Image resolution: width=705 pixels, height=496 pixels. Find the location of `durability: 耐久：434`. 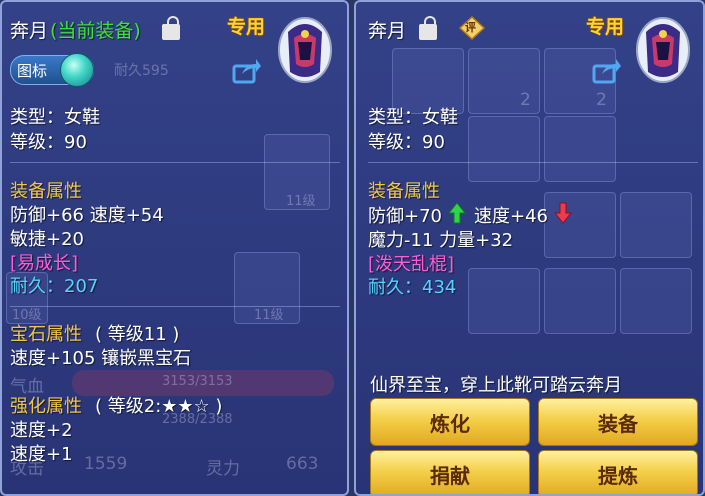

durability: 耐久：434 is located at coordinates (412, 287).